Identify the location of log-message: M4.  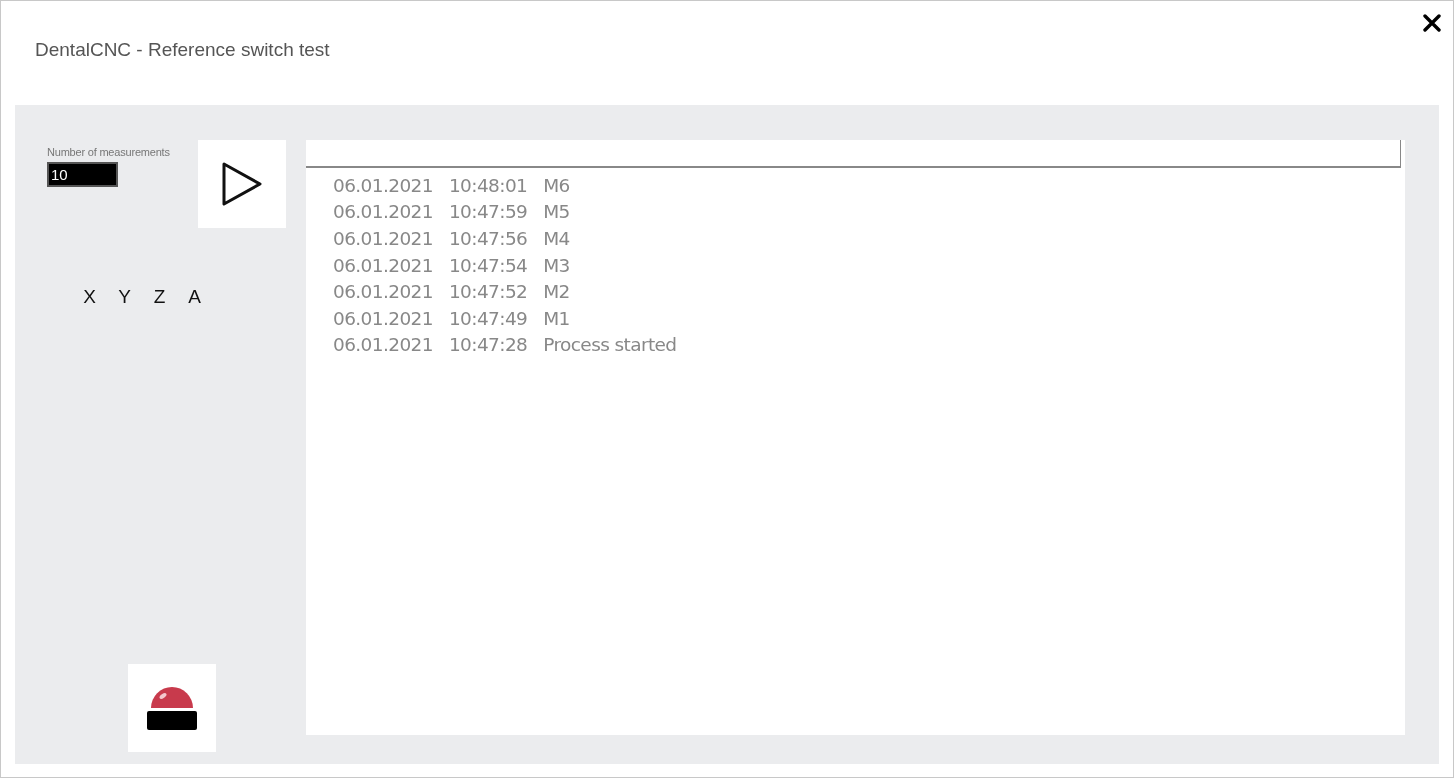
(556, 238).